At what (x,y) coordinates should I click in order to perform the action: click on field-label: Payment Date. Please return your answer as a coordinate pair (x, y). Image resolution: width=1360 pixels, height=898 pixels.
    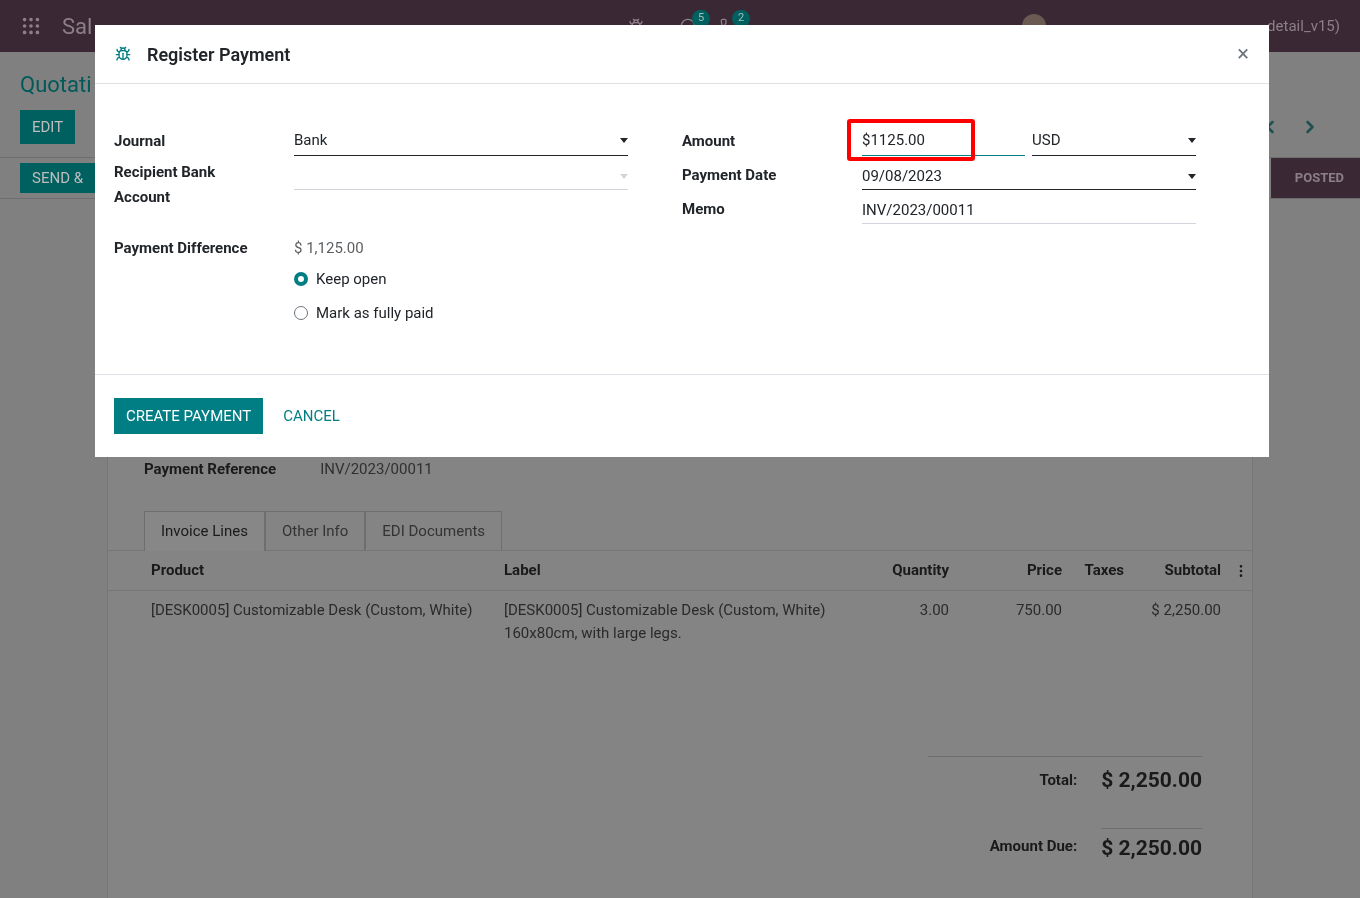
    Looking at the image, I should click on (730, 175).